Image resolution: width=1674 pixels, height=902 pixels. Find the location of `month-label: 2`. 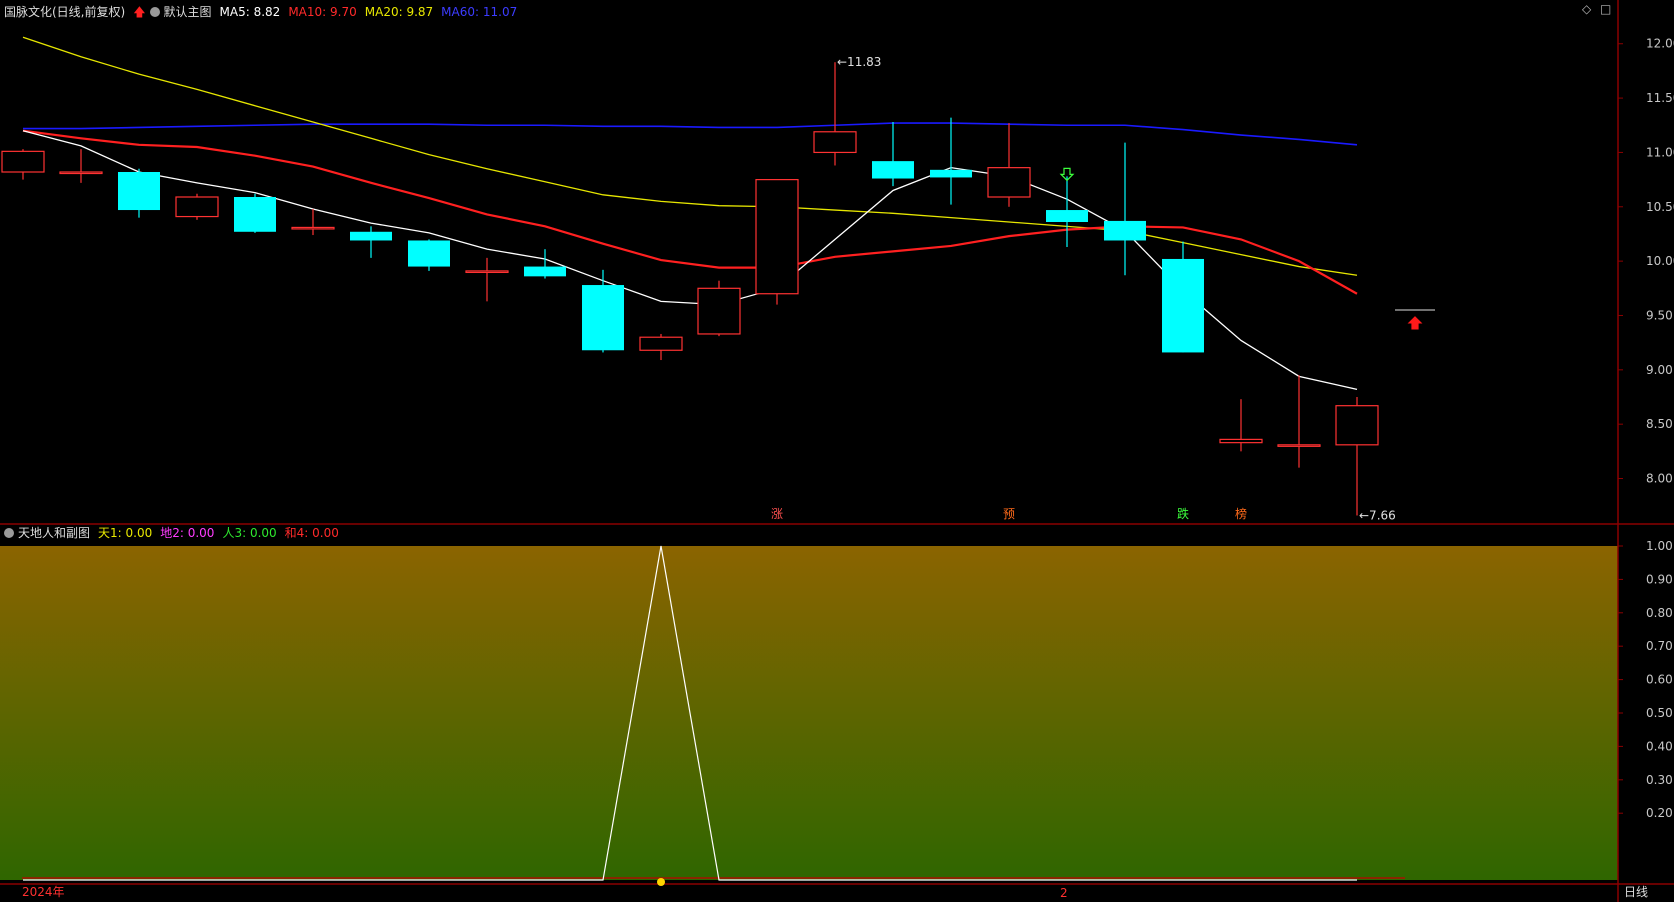

month-label: 2 is located at coordinates (1064, 893).